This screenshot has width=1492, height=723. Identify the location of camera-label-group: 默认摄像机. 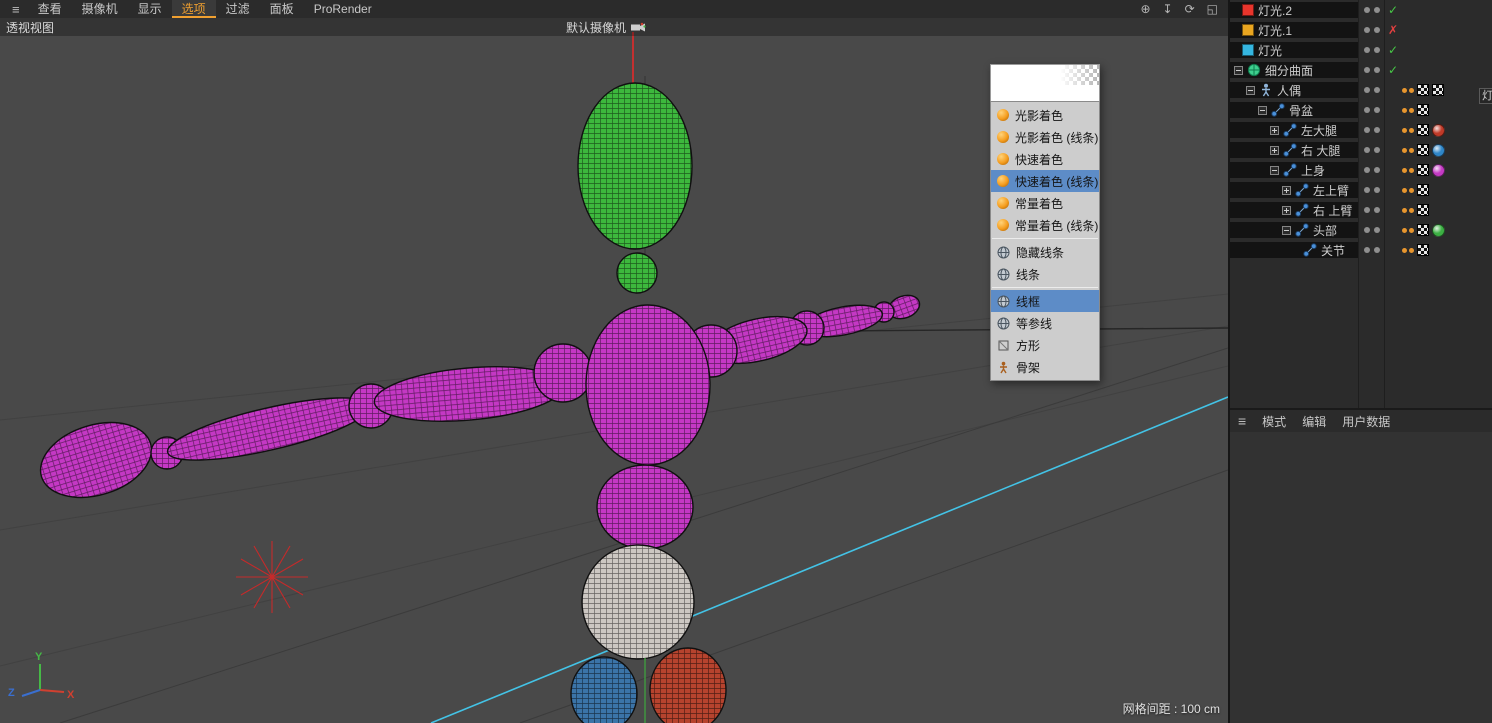
(606, 27).